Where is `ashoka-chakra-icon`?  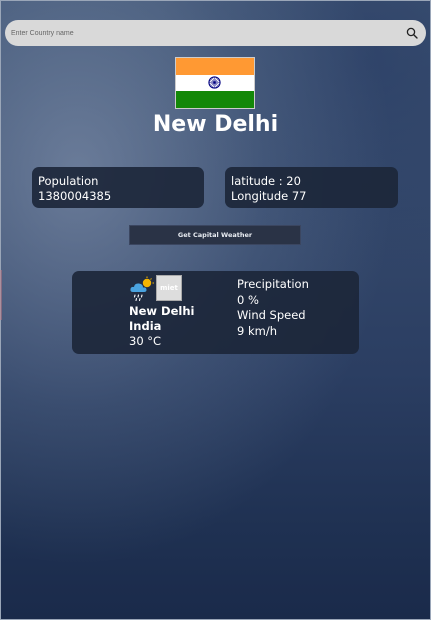
ashoka-chakra-icon is located at coordinates (214, 82).